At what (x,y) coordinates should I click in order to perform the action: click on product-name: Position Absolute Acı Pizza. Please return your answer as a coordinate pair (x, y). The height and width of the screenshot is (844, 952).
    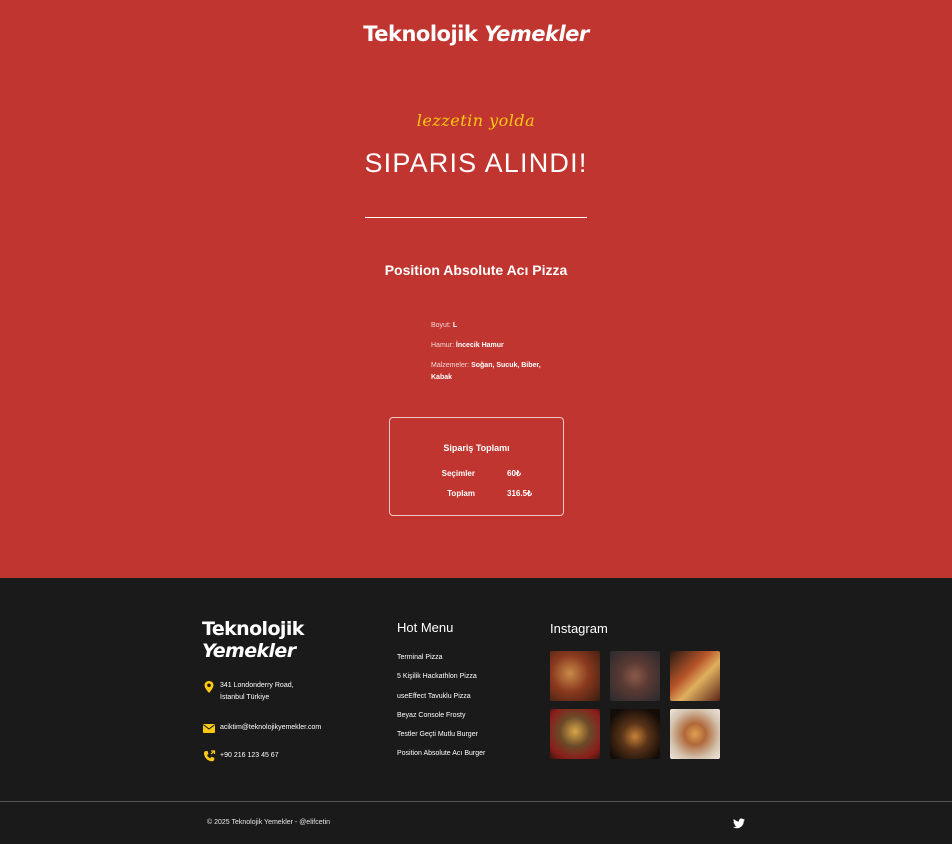
    Looking at the image, I should click on (476, 270).